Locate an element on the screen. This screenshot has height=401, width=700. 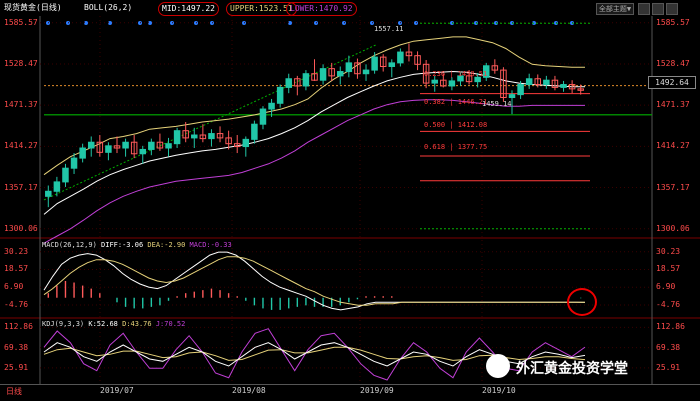
current-price-box: 1492.64 is located at coordinates (672, 82).